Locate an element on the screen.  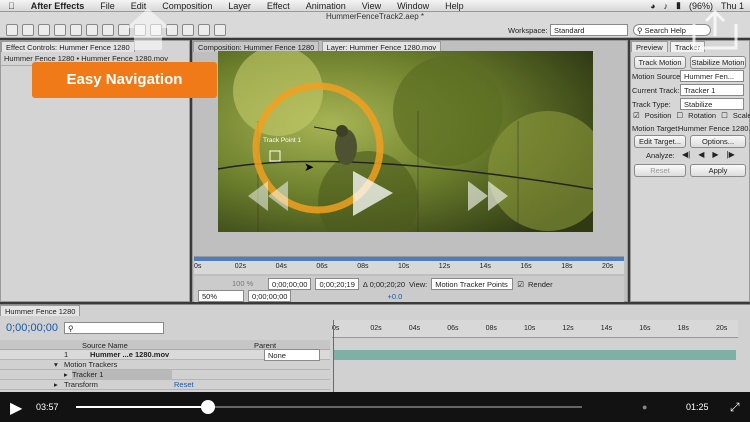
timeline-ruler: 0s 02s 04s 06s 08s 10s 12s 14s 16s 18s 20s is located at coordinates (535, 329).